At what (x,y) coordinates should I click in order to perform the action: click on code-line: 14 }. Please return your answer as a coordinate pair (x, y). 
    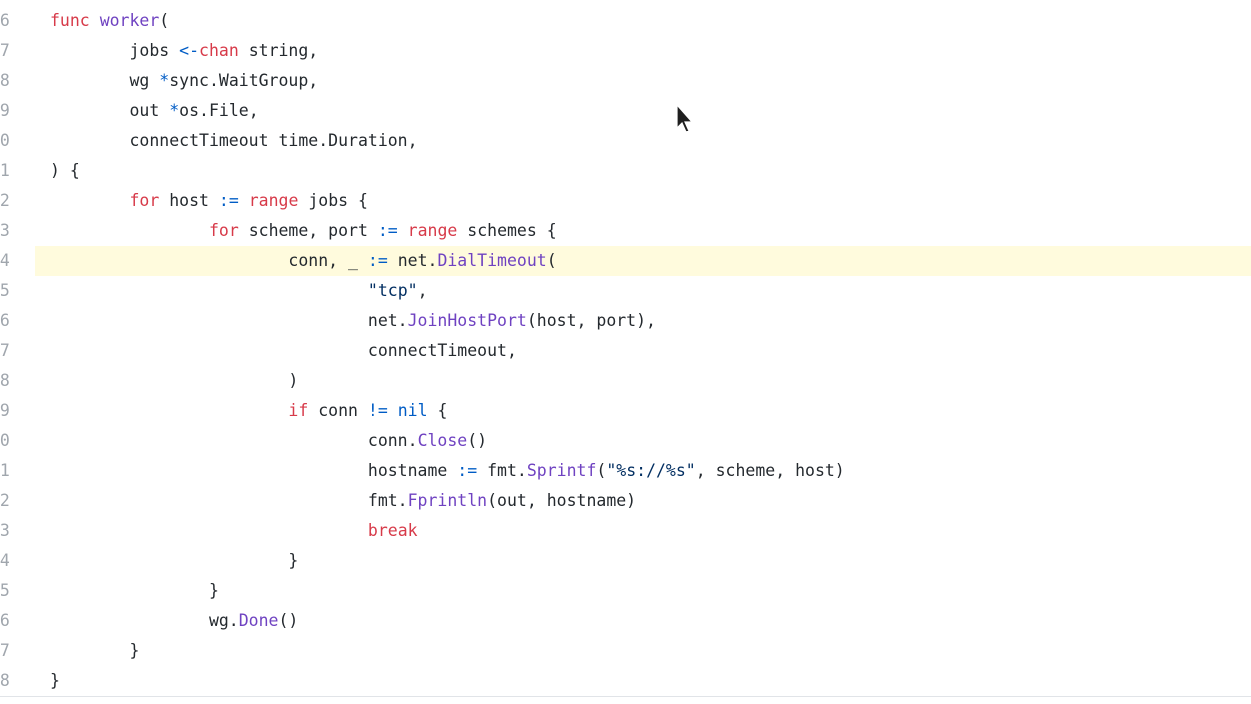
    Looking at the image, I should click on (625, 561).